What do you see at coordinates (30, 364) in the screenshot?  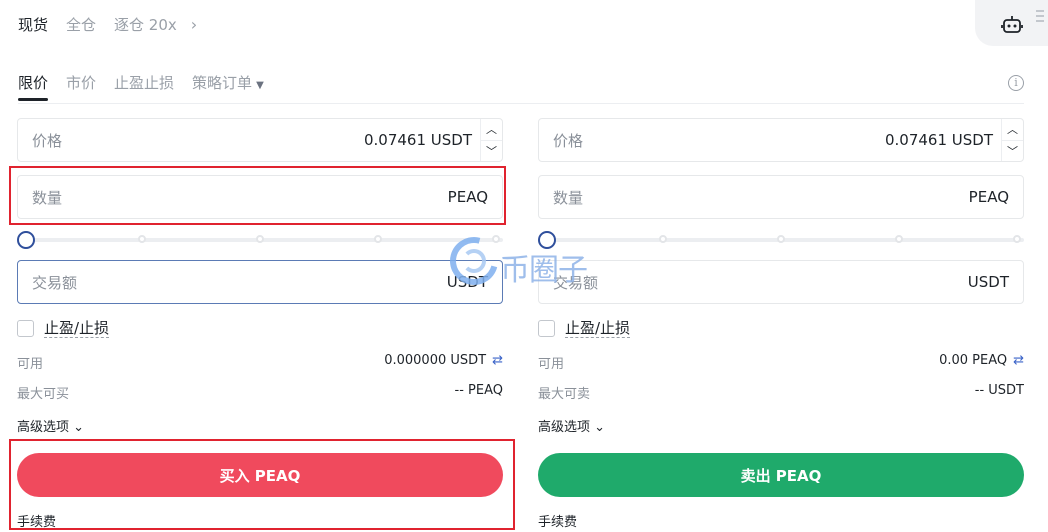 I see `buy-available-label: 可用` at bounding box center [30, 364].